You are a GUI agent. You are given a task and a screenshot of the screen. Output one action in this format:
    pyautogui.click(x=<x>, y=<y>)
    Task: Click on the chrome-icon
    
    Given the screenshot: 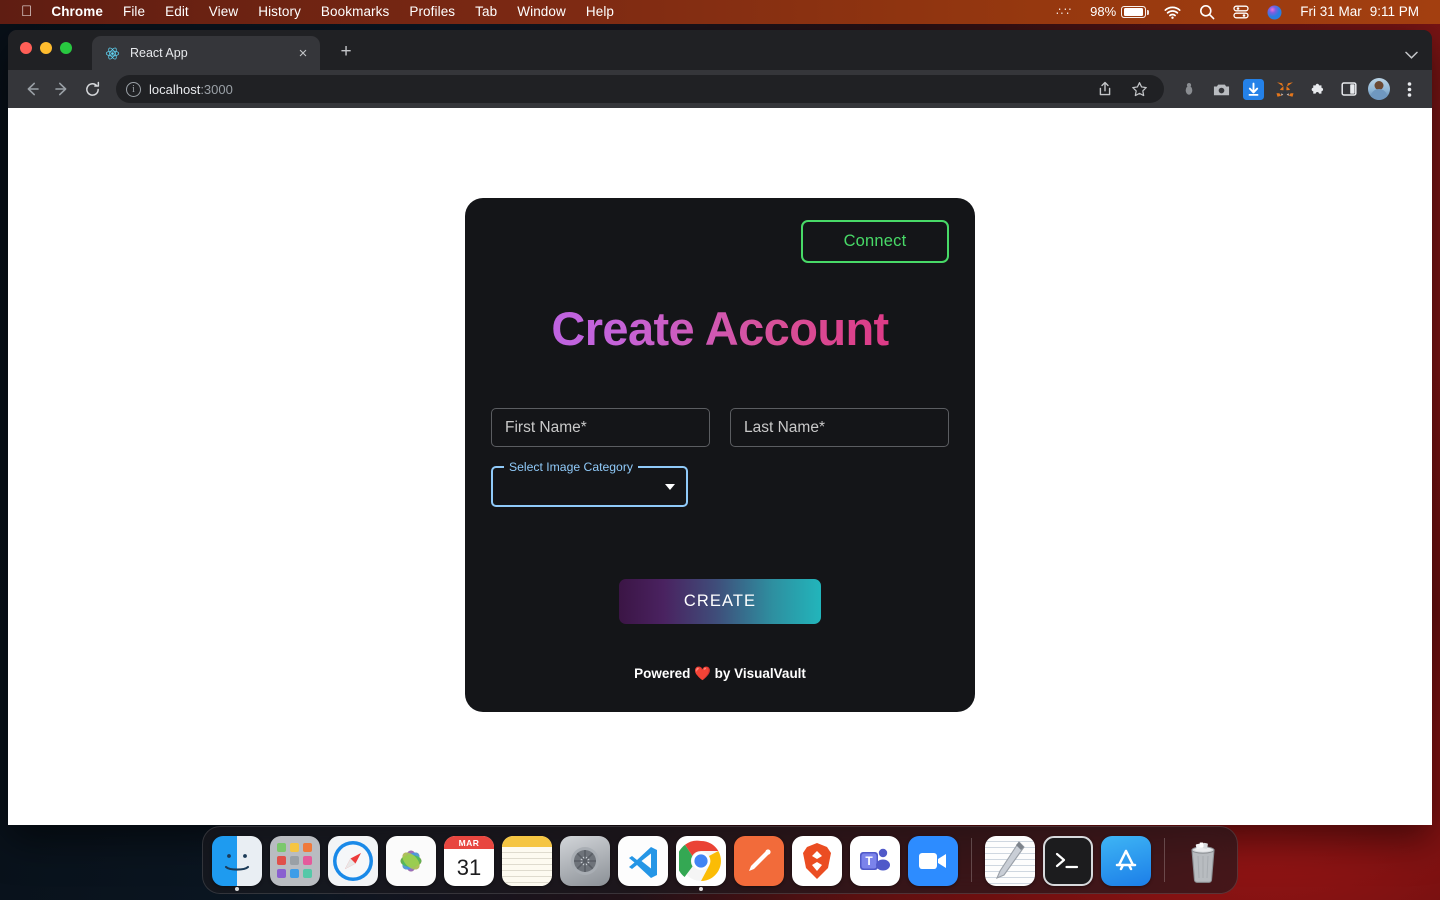 What is the action you would take?
    pyautogui.click(x=701, y=861)
    